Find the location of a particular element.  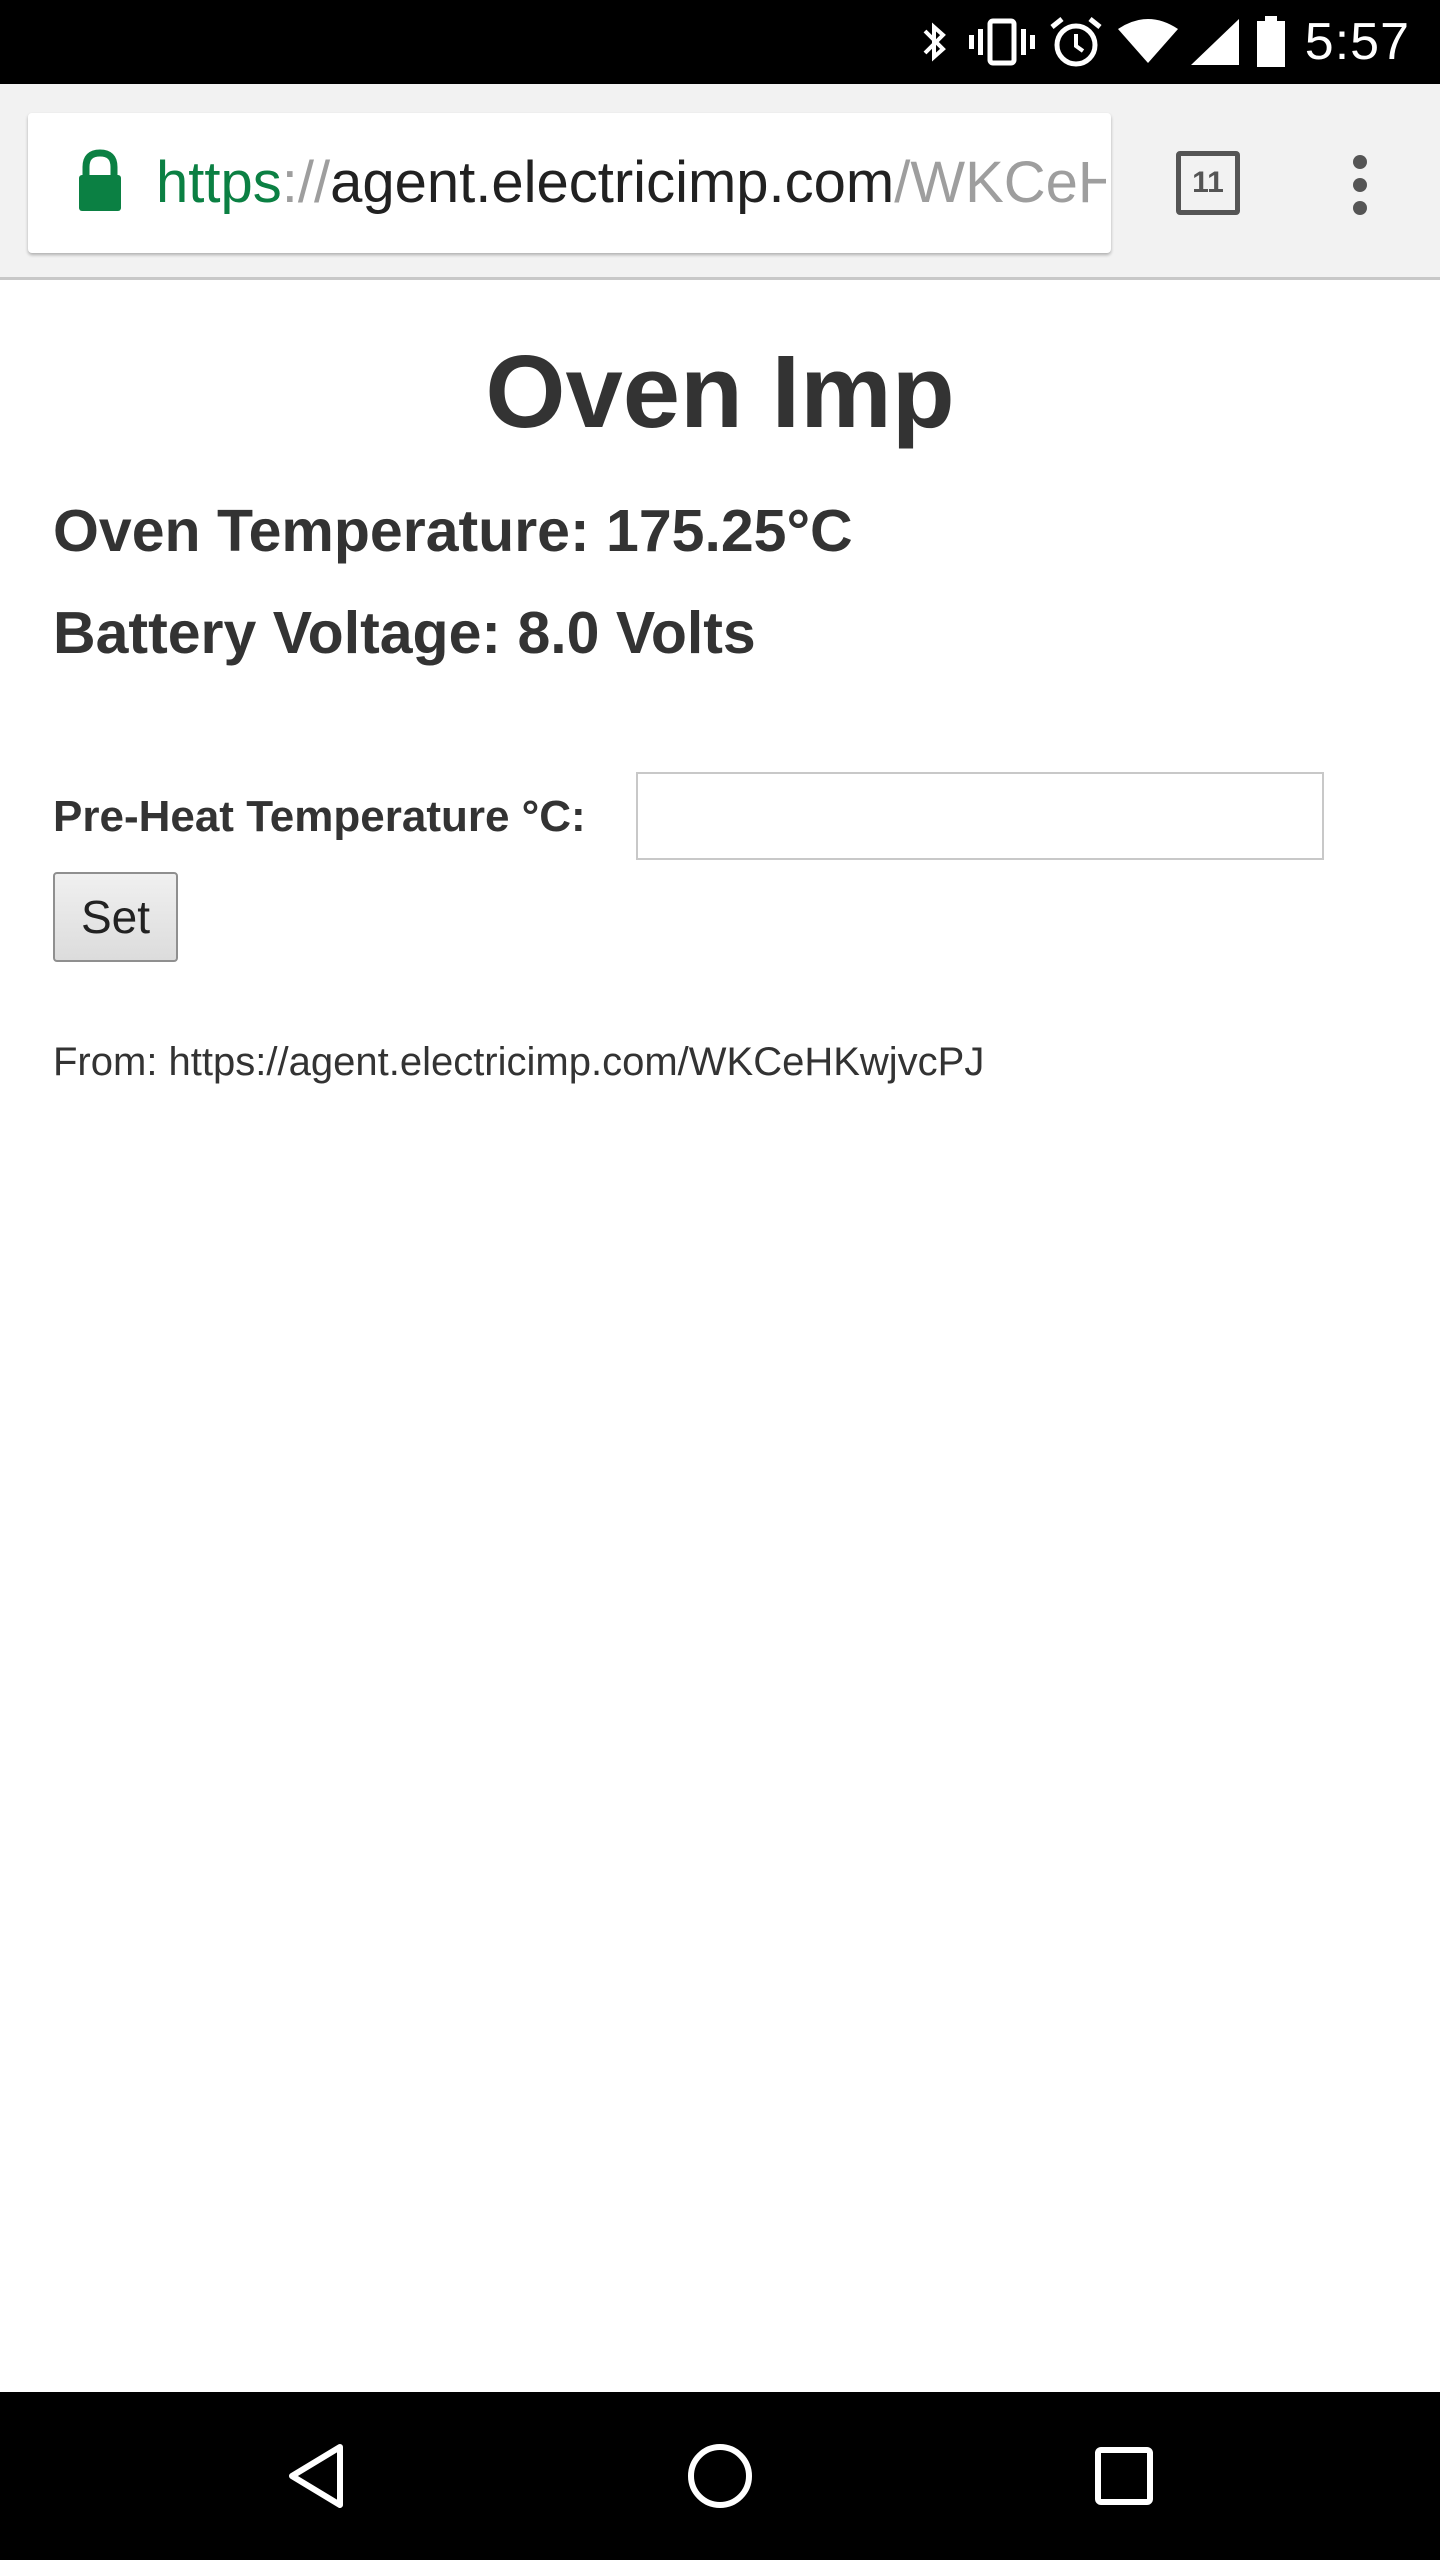

recents-icon is located at coordinates (1124, 2476).